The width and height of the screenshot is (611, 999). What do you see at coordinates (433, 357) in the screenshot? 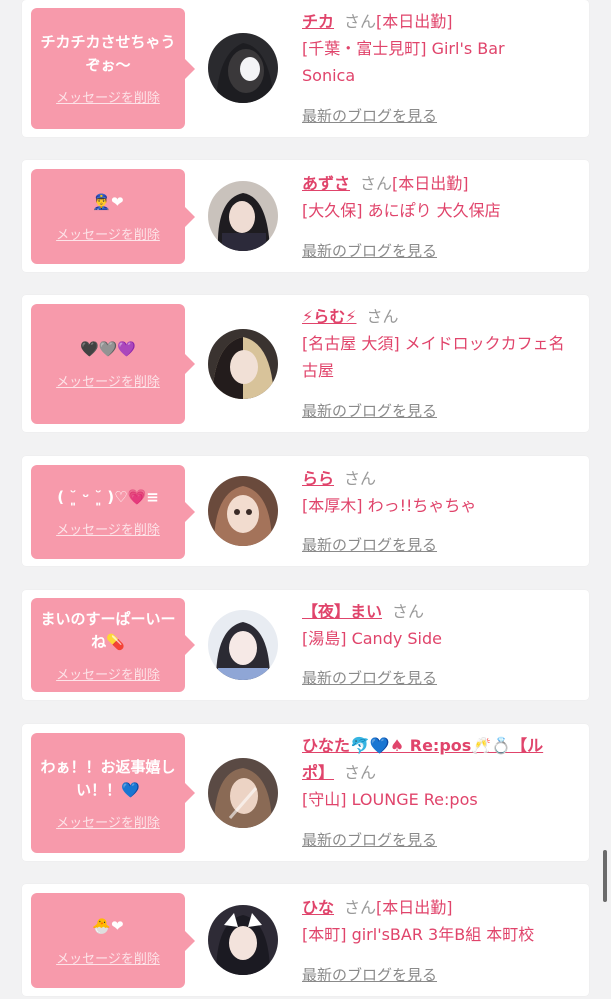
I see `shop-name: [名古屋 大須] メイドロックカフェ名古屋` at bounding box center [433, 357].